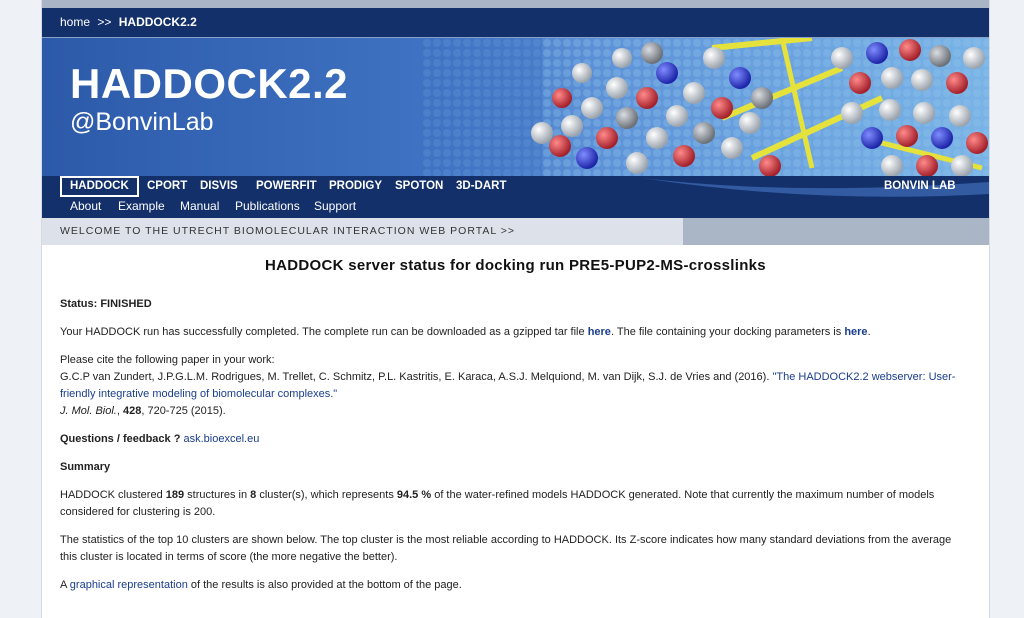 The width and height of the screenshot is (1024, 618). Describe the element at coordinates (209, 83) in the screenshot. I see `banner-title: HADDOCK2.2` at that location.